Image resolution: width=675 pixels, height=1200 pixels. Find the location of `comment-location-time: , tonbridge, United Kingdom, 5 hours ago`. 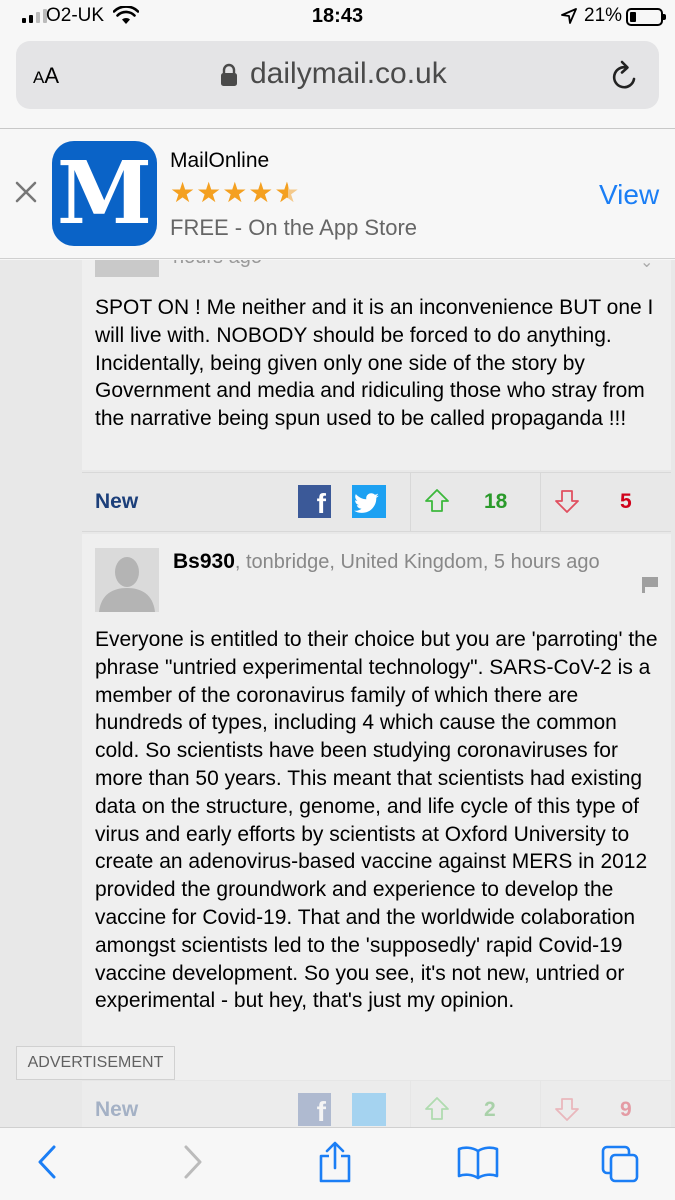

comment-location-time: , tonbridge, United Kingdom, 5 hours ago is located at coordinates (417, 562).